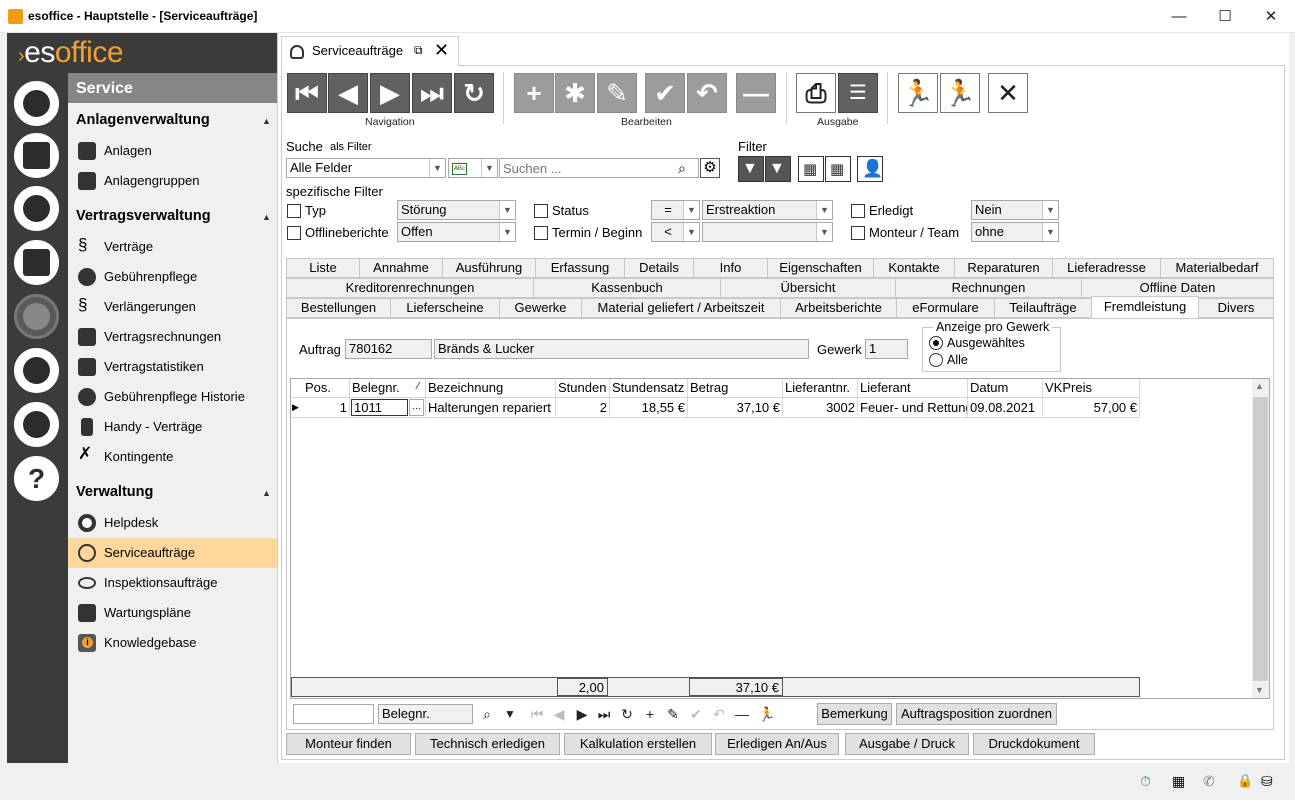  I want to click on delete-button: —, so click(756, 93).